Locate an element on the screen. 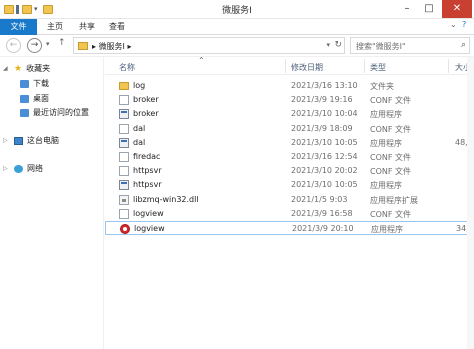  nav-network: 网络 is located at coordinates (28, 168).